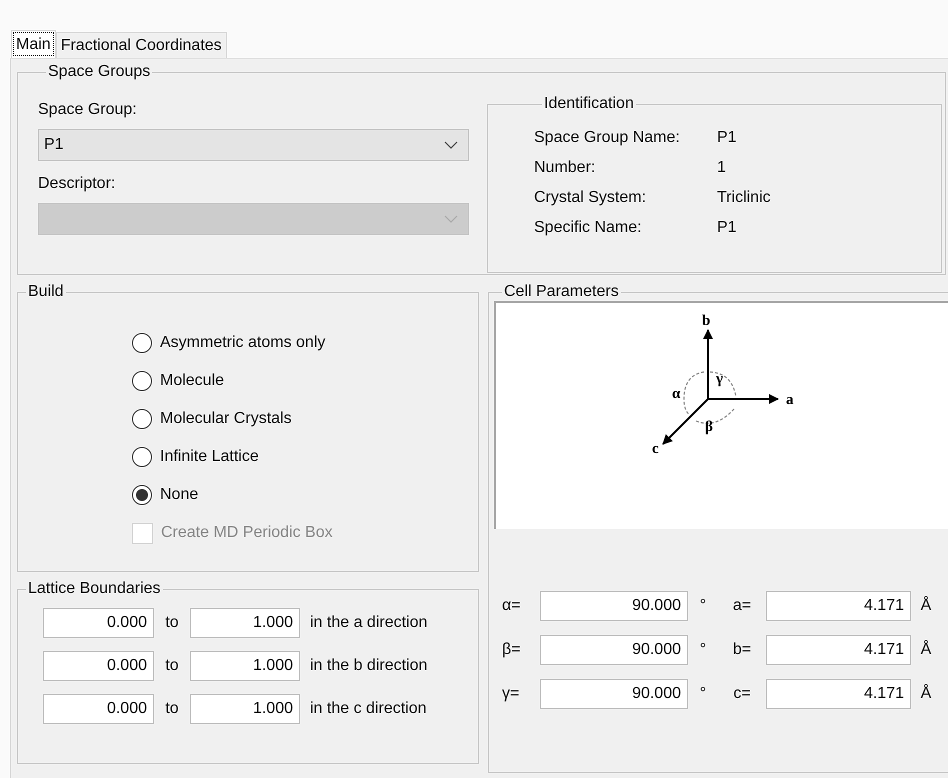  Describe the element at coordinates (709, 427) in the screenshot. I see `angle-label: β` at that location.